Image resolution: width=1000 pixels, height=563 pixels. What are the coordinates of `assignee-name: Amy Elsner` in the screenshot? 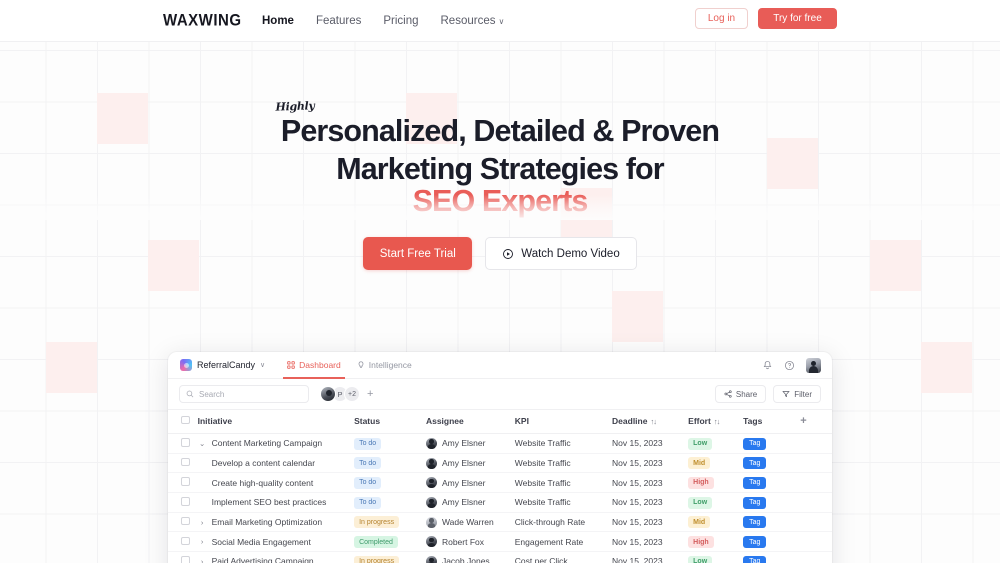 It's located at (463, 482).